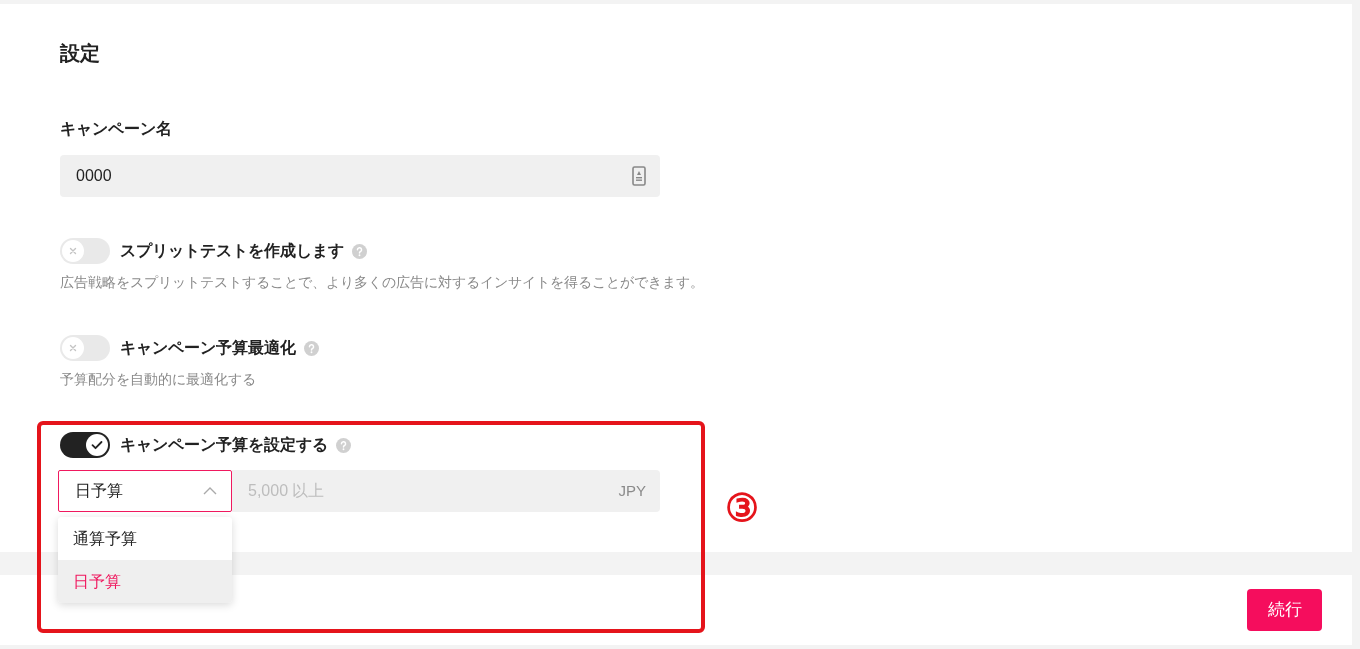  I want to click on campaign-name-field: 0000, so click(360, 176).